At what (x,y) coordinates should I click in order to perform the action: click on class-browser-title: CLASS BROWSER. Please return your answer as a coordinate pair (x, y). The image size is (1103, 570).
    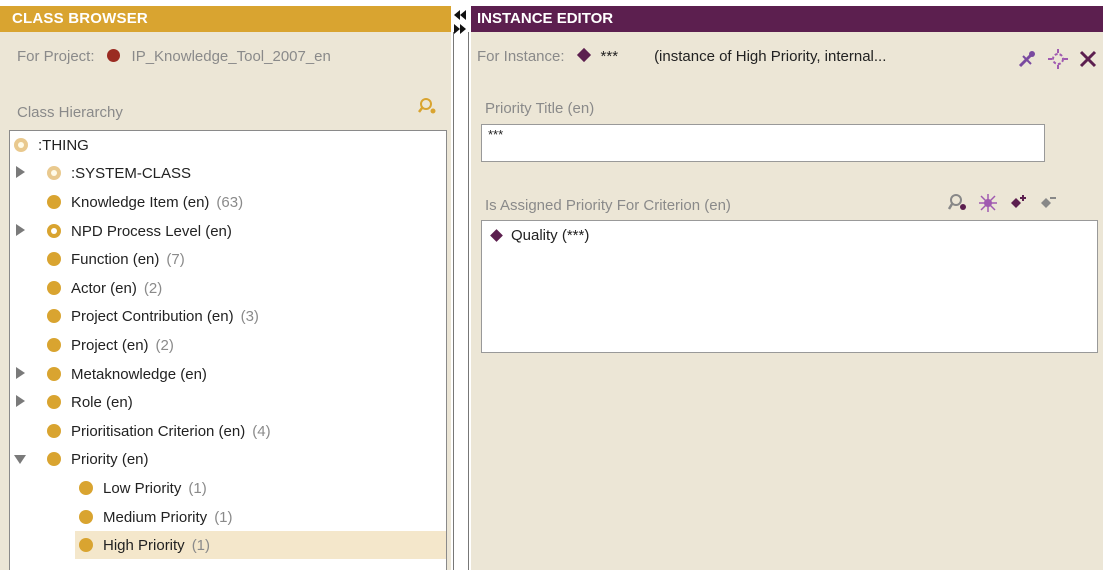
    Looking at the image, I should click on (225, 19).